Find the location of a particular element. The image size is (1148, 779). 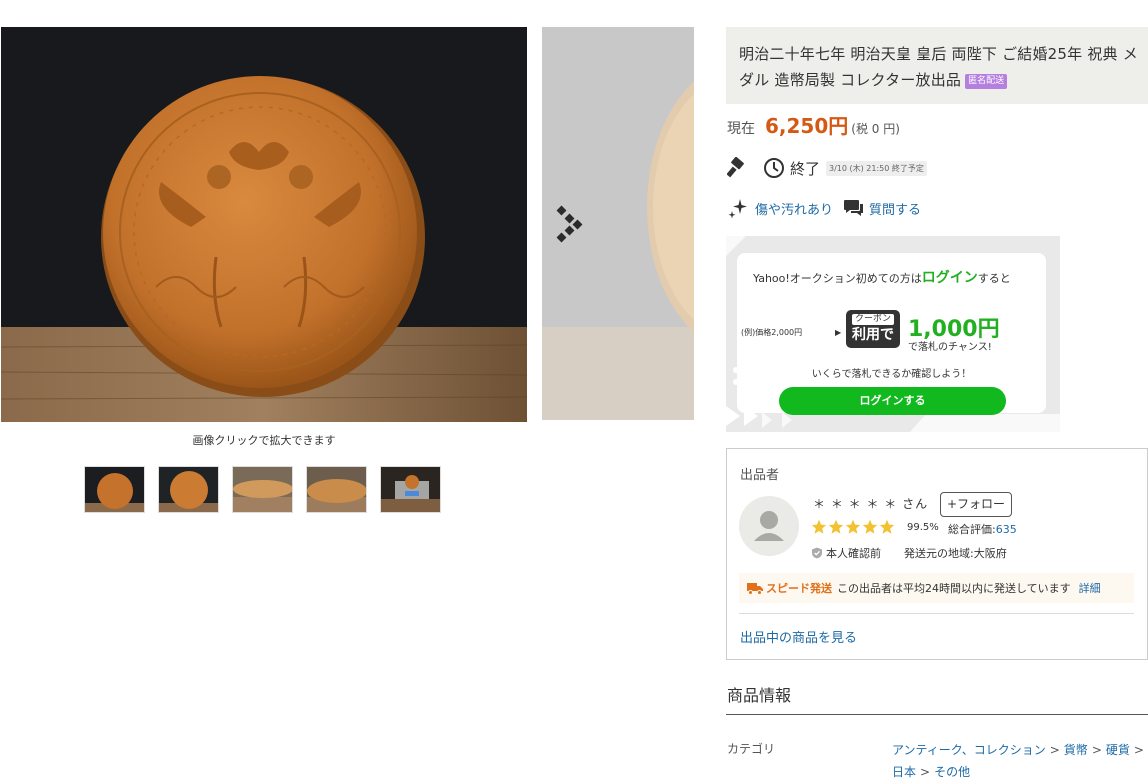

total-rating: 総合評価:635 is located at coordinates (982, 529).